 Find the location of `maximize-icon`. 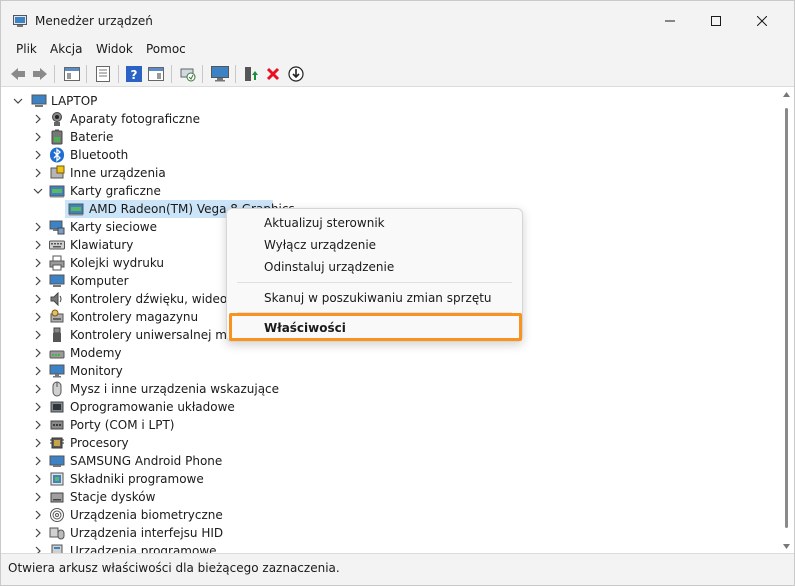

maximize-icon is located at coordinates (716, 21).